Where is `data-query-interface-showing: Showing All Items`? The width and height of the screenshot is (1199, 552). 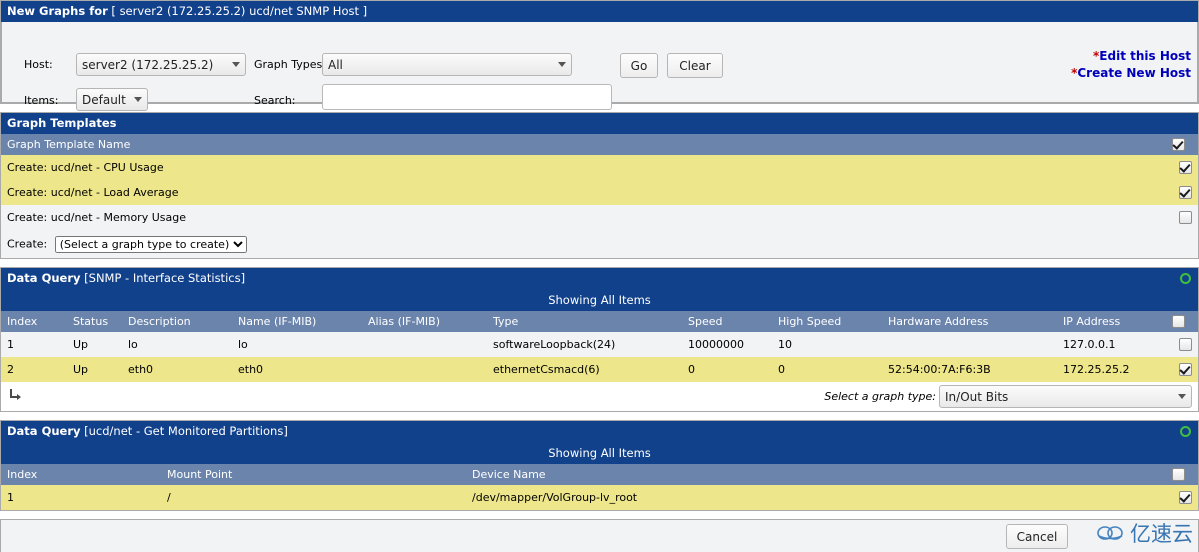
data-query-interface-showing: Showing All Items is located at coordinates (599, 300).